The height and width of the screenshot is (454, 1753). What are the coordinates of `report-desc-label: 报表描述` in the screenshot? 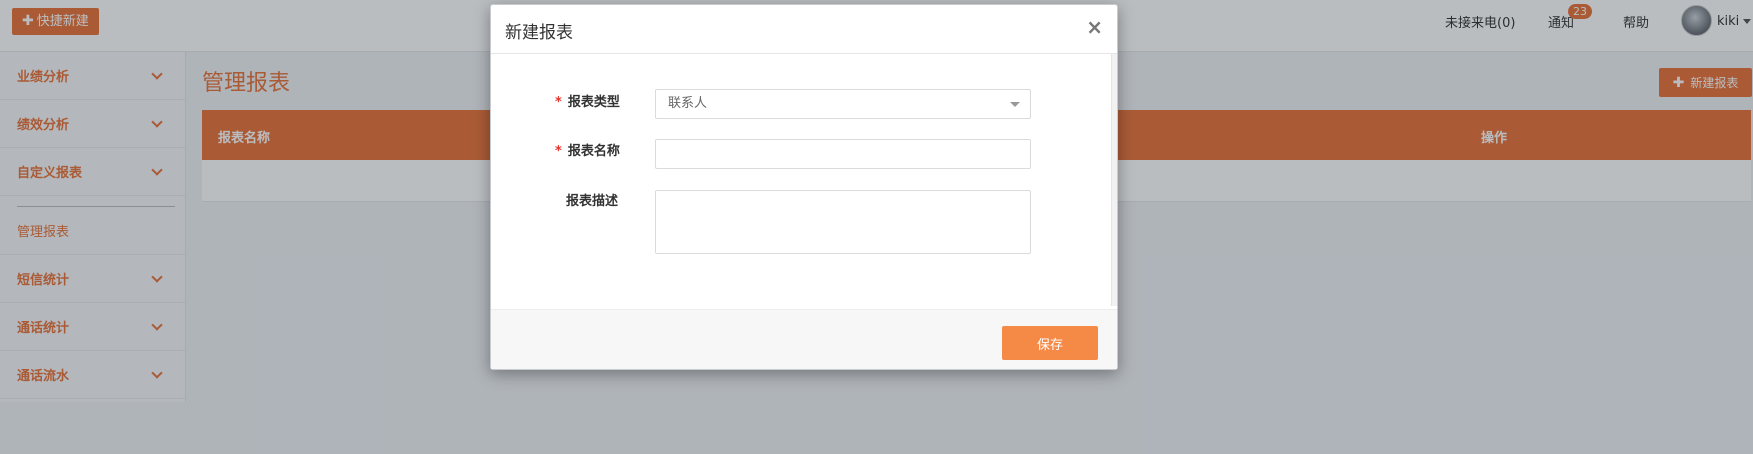 It's located at (592, 201).